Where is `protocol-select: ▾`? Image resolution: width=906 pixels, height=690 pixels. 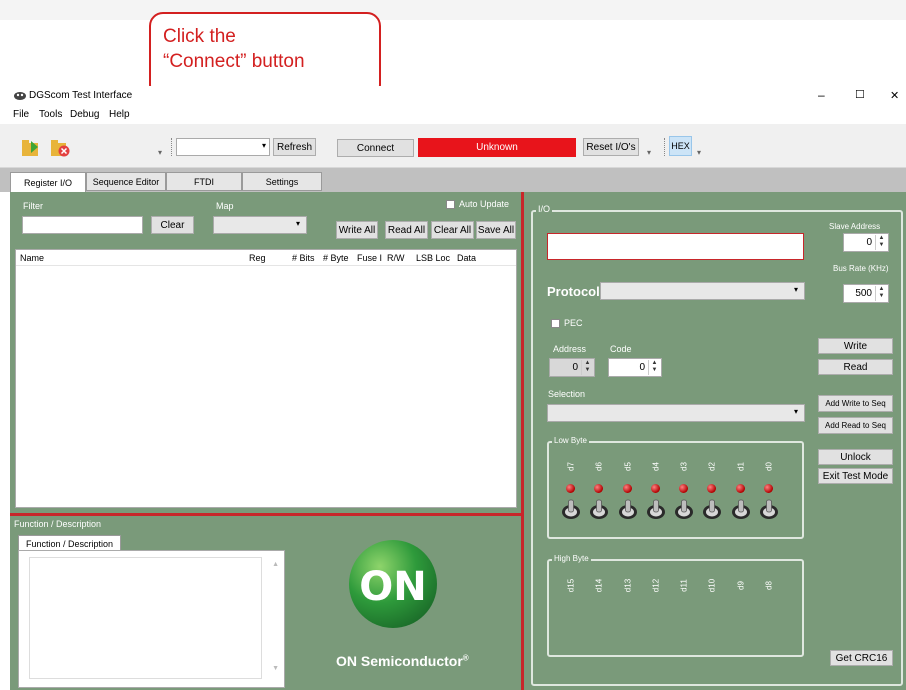 protocol-select: ▾ is located at coordinates (702, 291).